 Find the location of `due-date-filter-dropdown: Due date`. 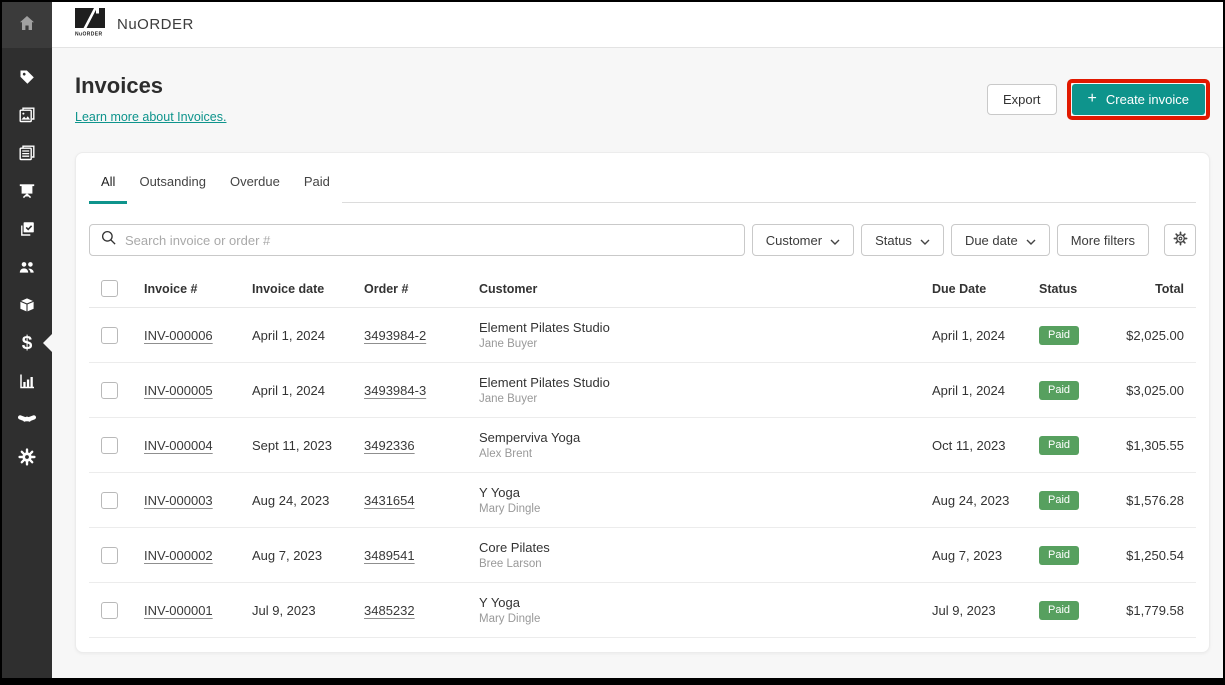

due-date-filter-dropdown: Due date is located at coordinates (1000, 240).